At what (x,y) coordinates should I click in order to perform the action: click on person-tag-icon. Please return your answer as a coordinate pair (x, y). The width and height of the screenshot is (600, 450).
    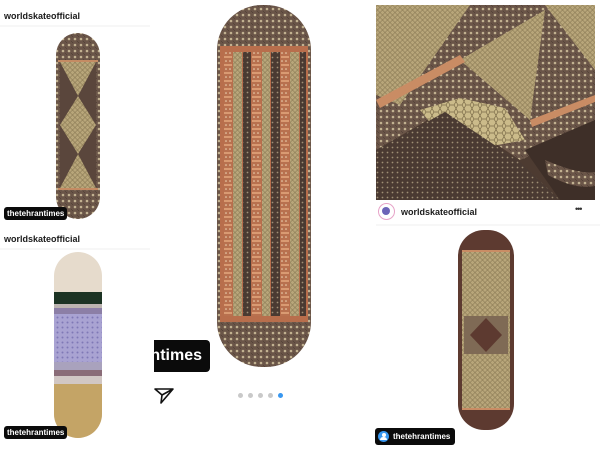
    Looking at the image, I should click on (383, 436).